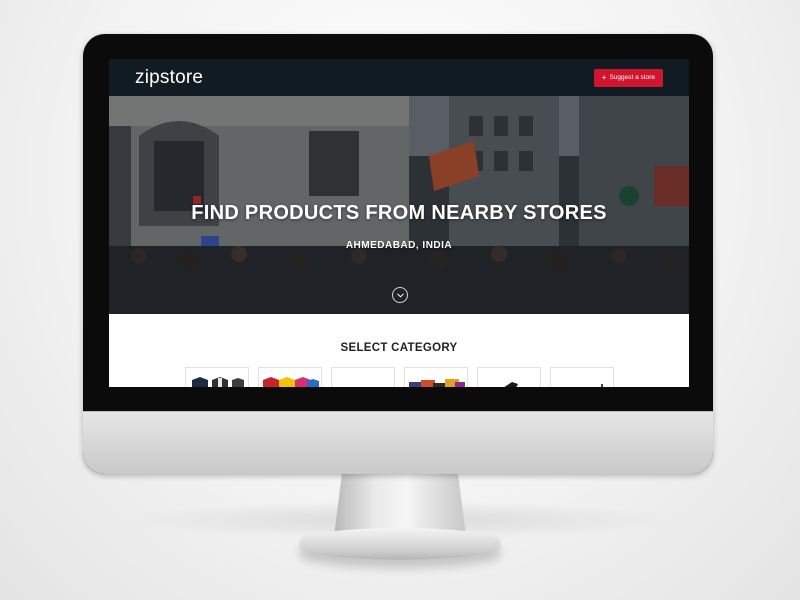  I want to click on category-card-tshirts, so click(290, 377).